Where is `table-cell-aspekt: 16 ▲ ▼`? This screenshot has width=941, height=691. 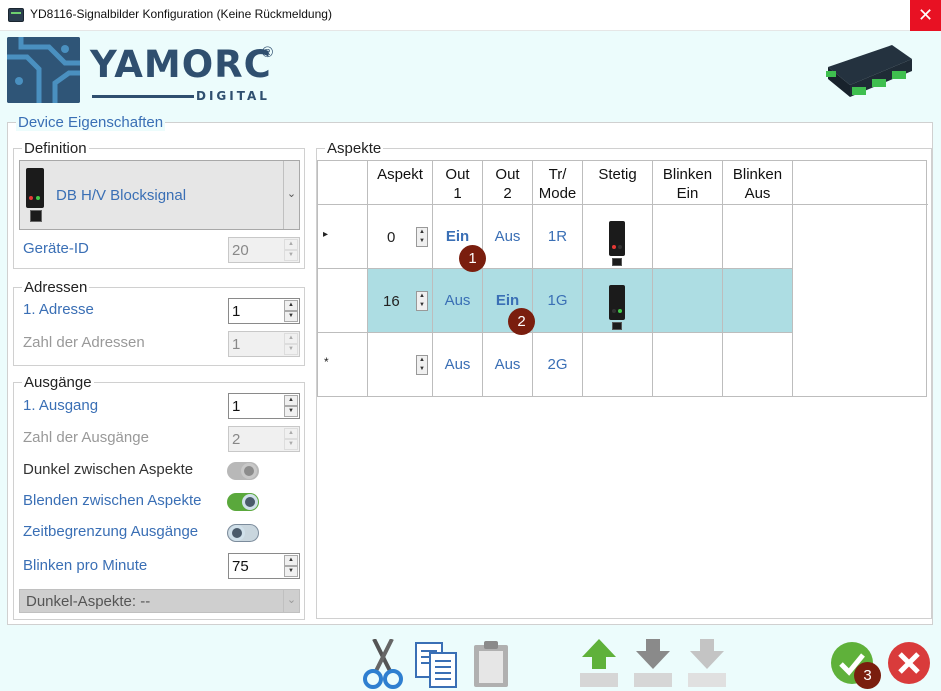
table-cell-aspekt: 16 ▲ ▼ is located at coordinates (400, 301).